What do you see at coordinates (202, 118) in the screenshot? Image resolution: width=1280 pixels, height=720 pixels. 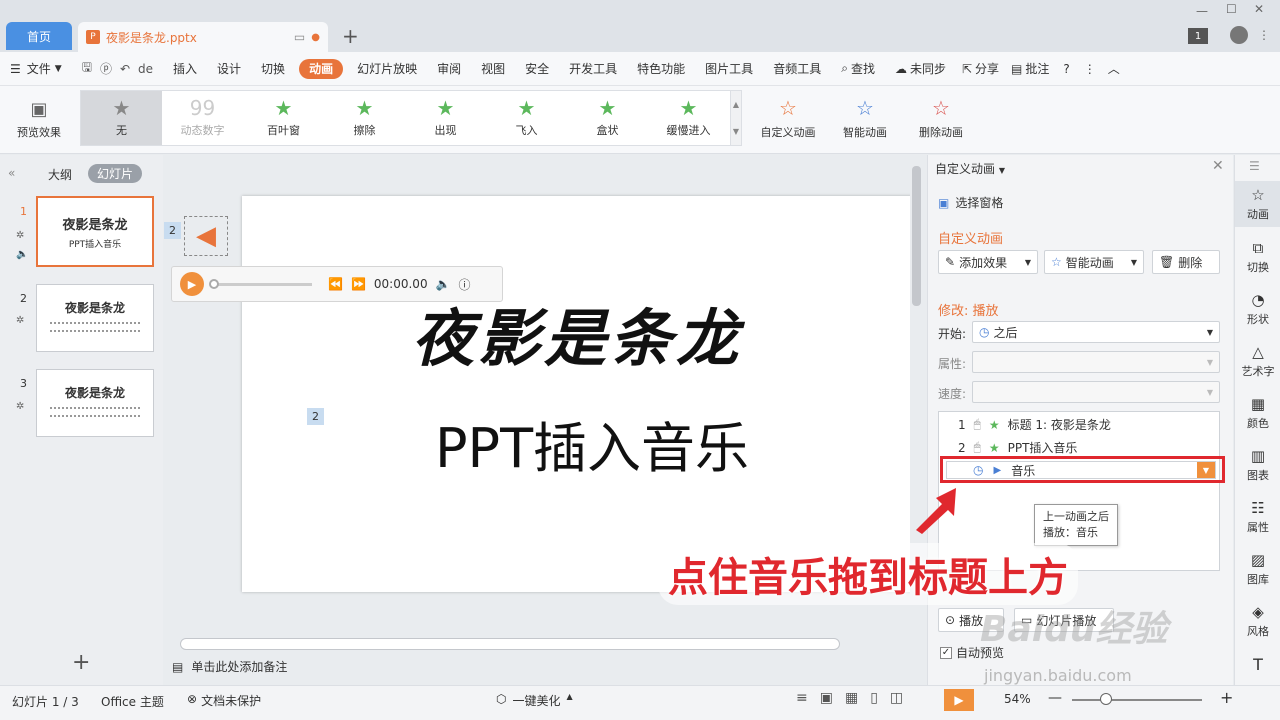 I see `anim-number: 99 动态数字` at bounding box center [202, 118].